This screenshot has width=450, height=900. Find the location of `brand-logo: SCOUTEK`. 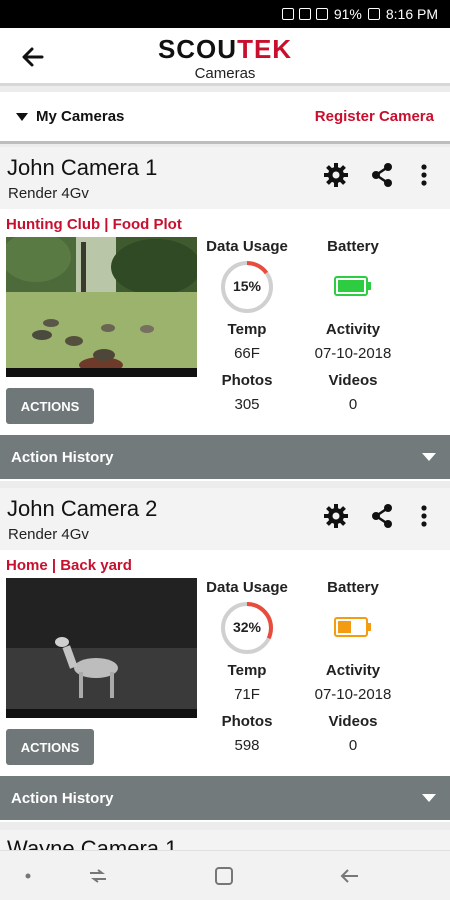

brand-logo: SCOUTEK is located at coordinates (225, 49).